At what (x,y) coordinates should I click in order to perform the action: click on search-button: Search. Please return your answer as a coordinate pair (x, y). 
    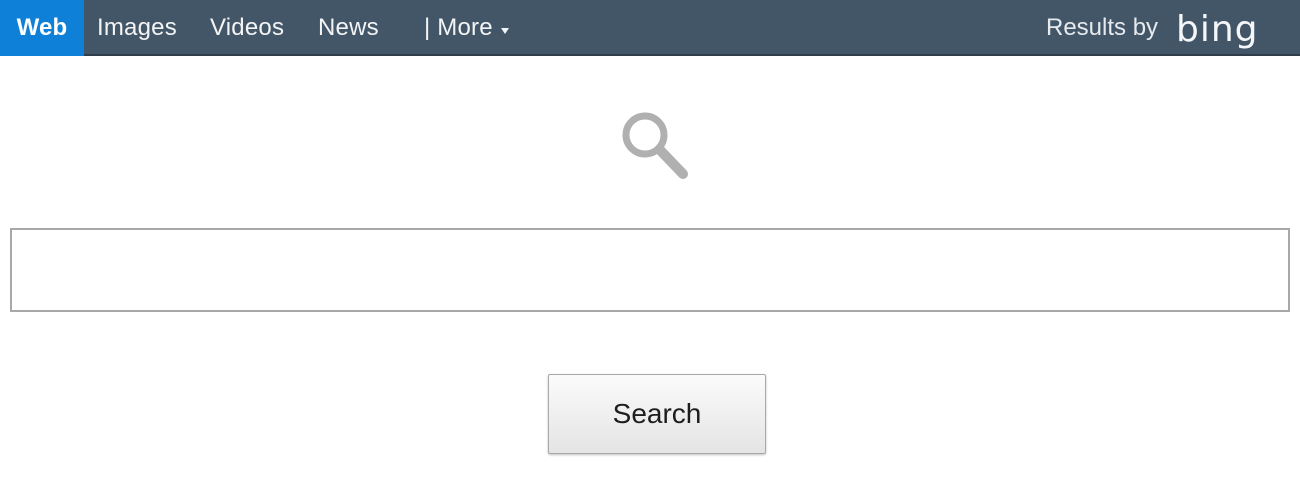
    Looking at the image, I should click on (657, 414).